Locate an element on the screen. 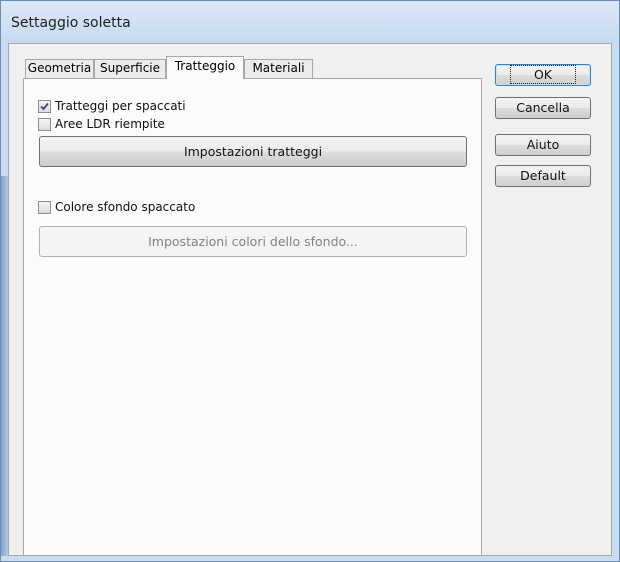  hatch-settings-button: Impostazioni tratteggi is located at coordinates (253, 151).